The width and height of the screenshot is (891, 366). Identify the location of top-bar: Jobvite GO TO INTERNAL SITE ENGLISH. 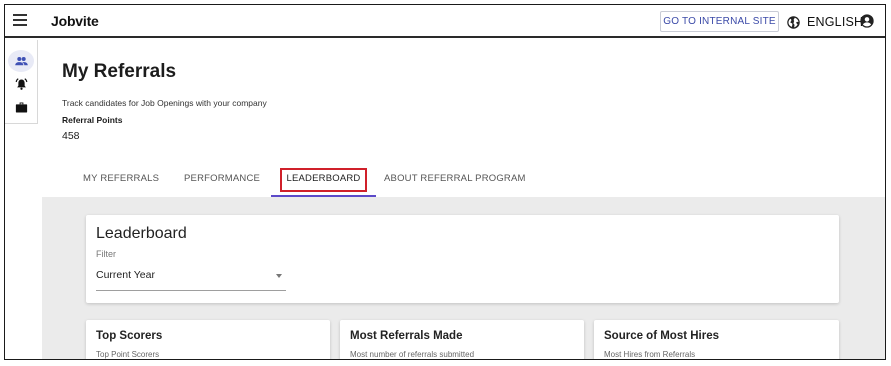
(445, 21).